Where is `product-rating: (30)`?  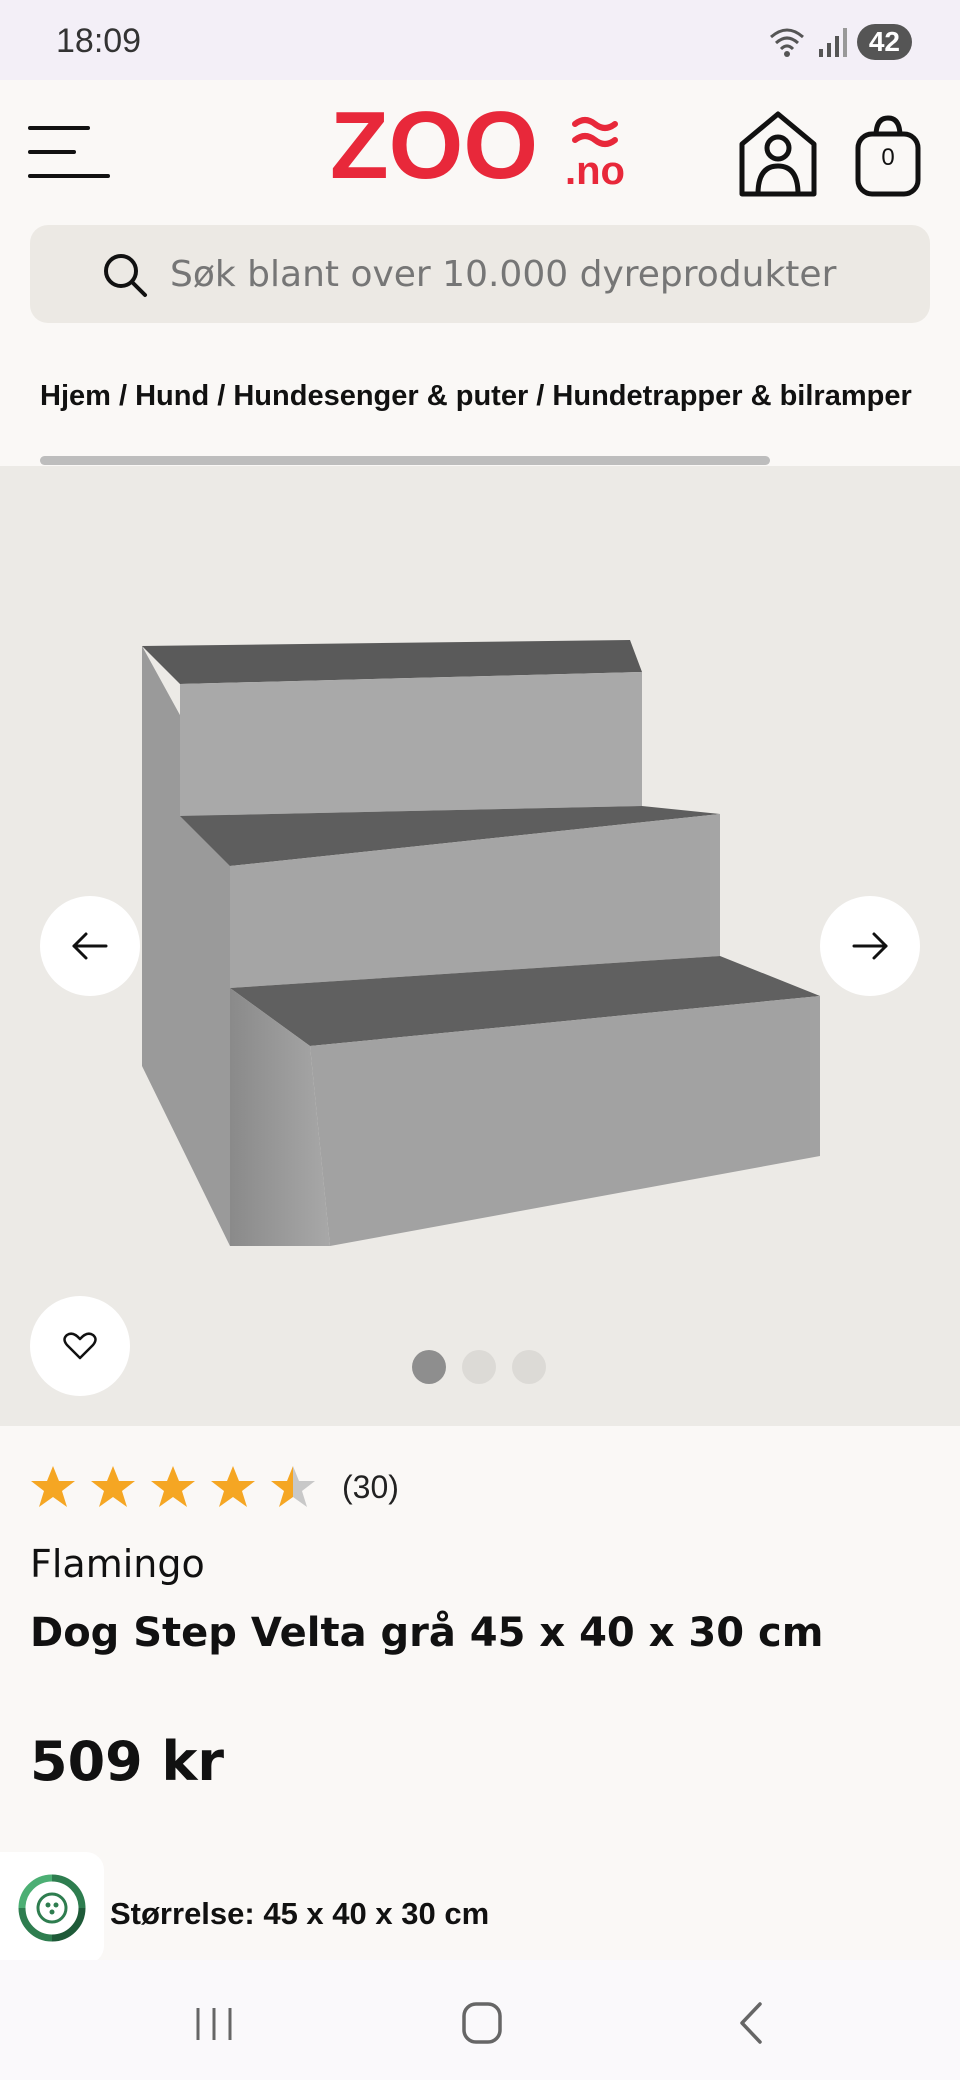
product-rating: (30) is located at coordinates (214, 1487).